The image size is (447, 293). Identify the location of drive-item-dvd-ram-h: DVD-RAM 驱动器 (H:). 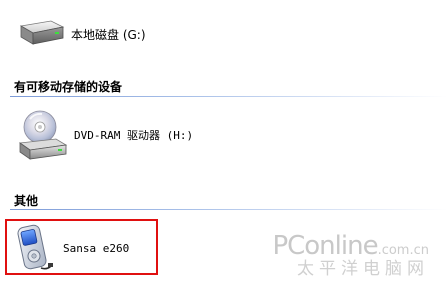
(104, 135).